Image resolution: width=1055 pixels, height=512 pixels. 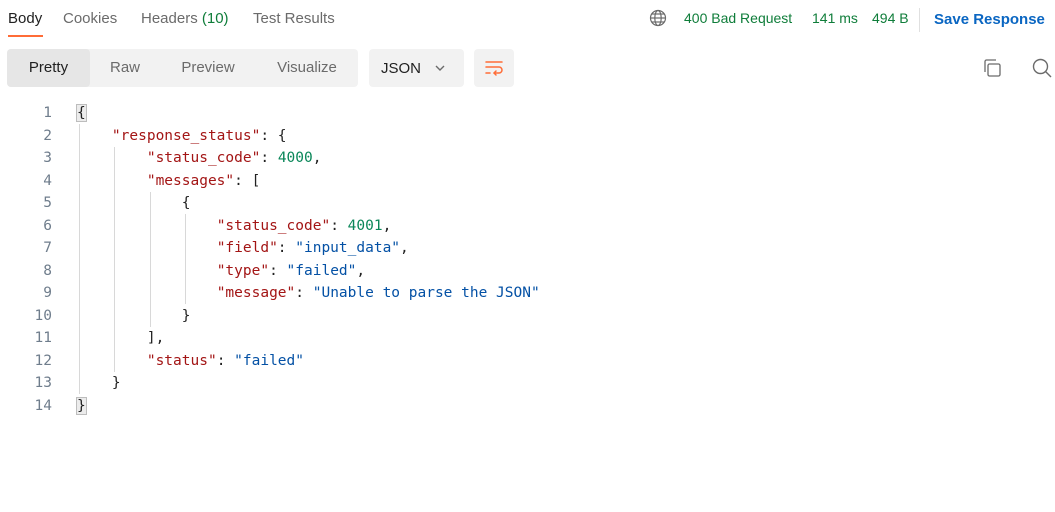 I want to click on code-line: 3 "status_code": 4000,, so click(x=527, y=158).